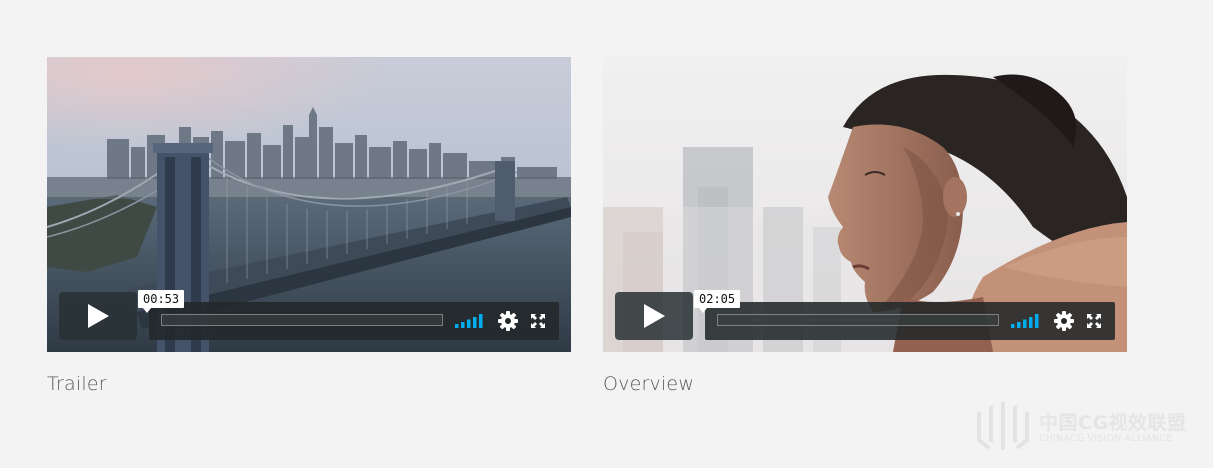 The width and height of the screenshot is (1213, 468). Describe the element at coordinates (1003, 426) in the screenshot. I see `watermark-logo-icon` at that location.